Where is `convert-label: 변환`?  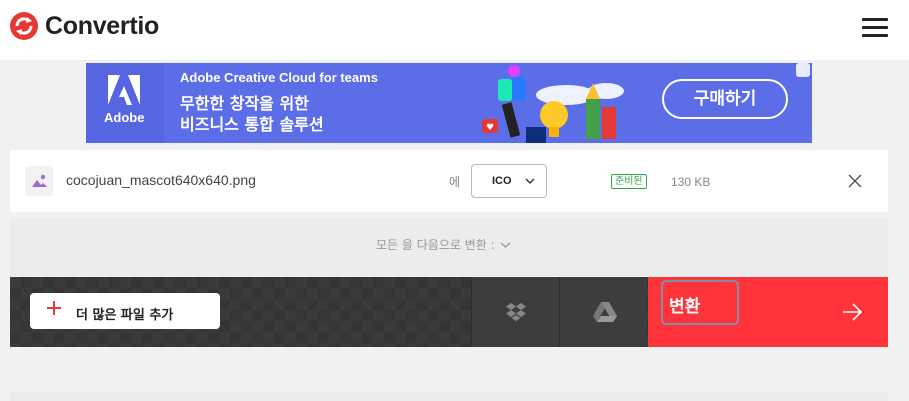
convert-label: 변환 is located at coordinates (685, 307).